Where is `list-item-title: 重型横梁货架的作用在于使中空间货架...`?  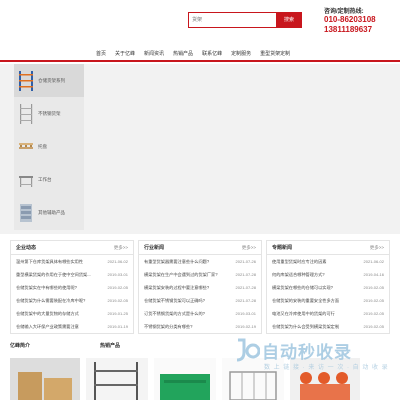 list-item-title: 重型横梁货架的作用在于使中空间货架... is located at coordinates (59, 275).